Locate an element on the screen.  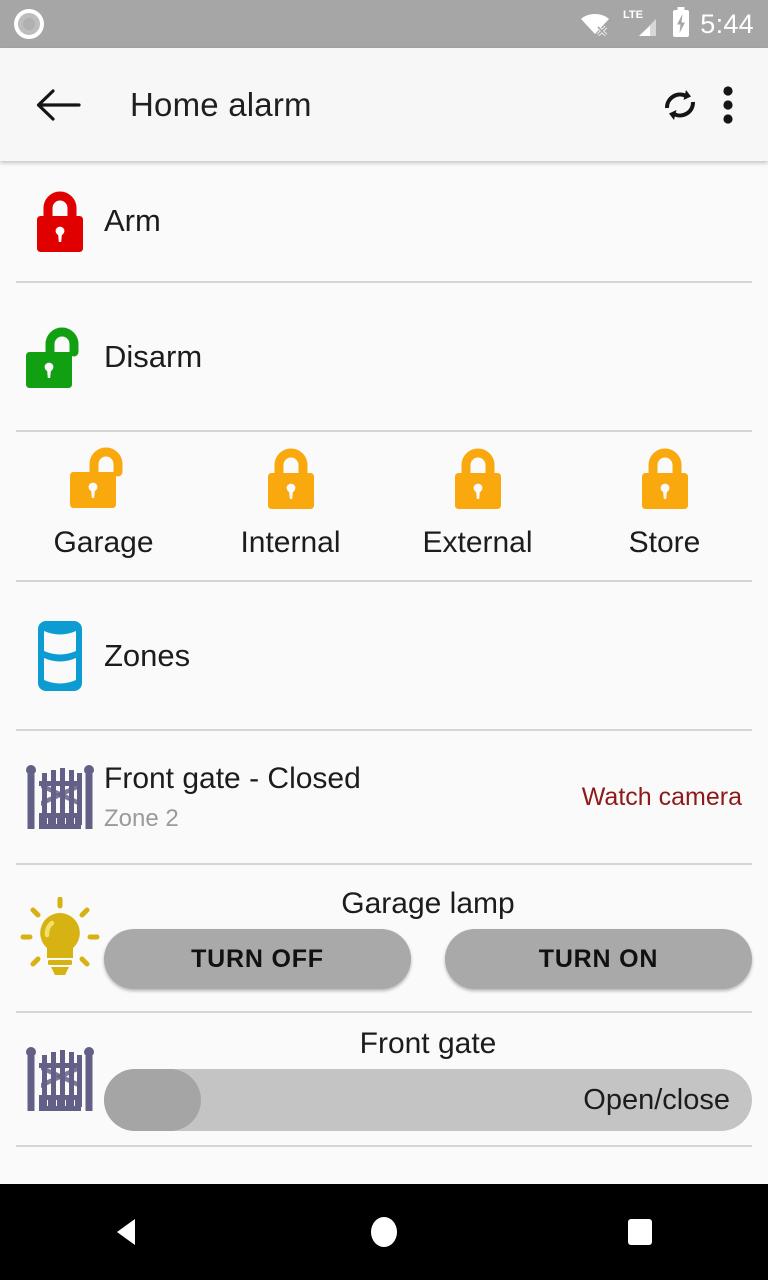
zone-lock-external: External is located at coordinates (477, 499).